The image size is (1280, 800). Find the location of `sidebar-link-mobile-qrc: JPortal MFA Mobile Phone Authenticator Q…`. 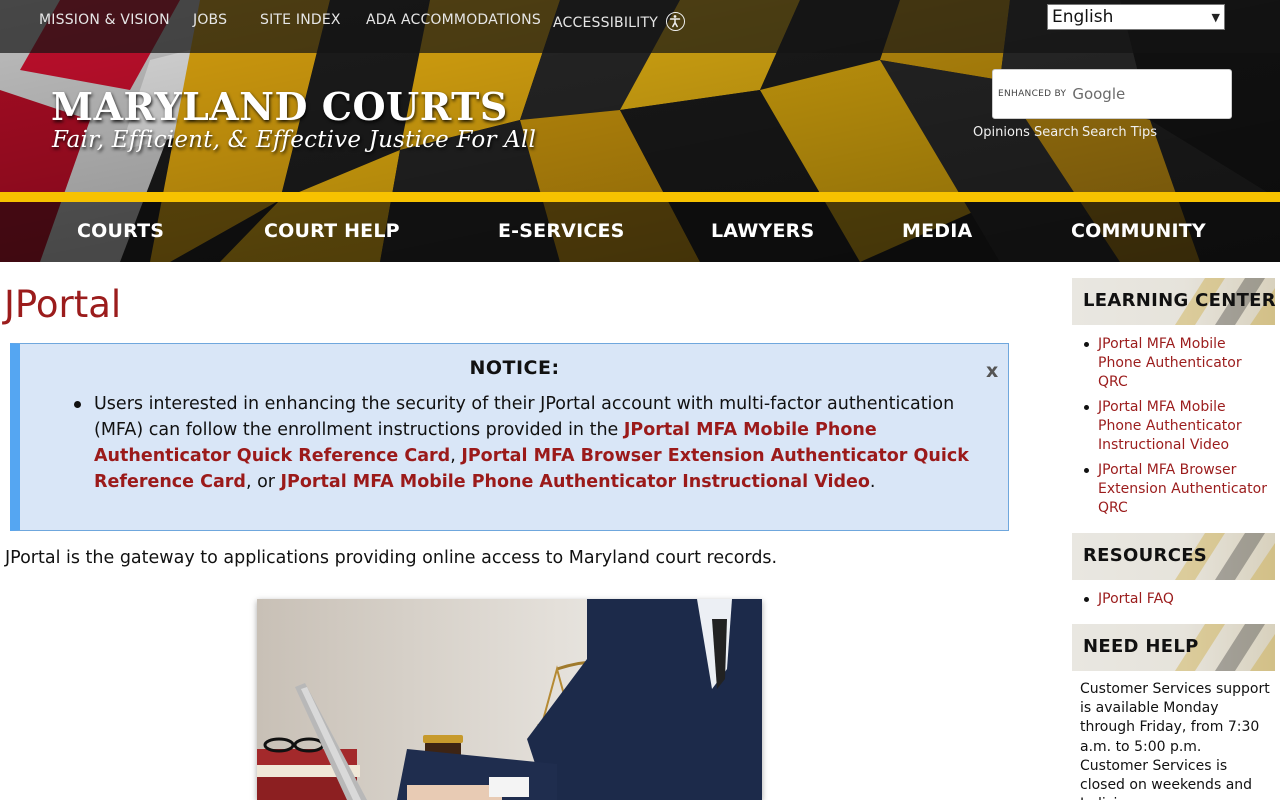

sidebar-link-mobile-qrc: JPortal MFA Mobile Phone Authenticator Q… is located at coordinates (1176, 363).